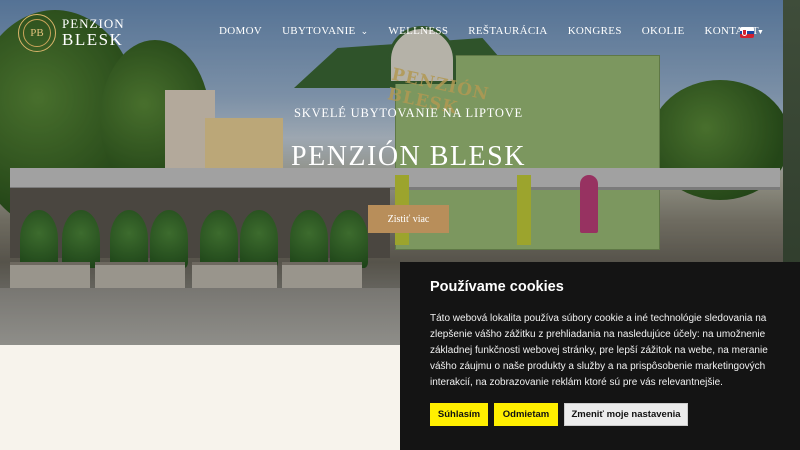 The width and height of the screenshot is (800, 450). I want to click on logo: PB PENZION BLESK, so click(71, 33).